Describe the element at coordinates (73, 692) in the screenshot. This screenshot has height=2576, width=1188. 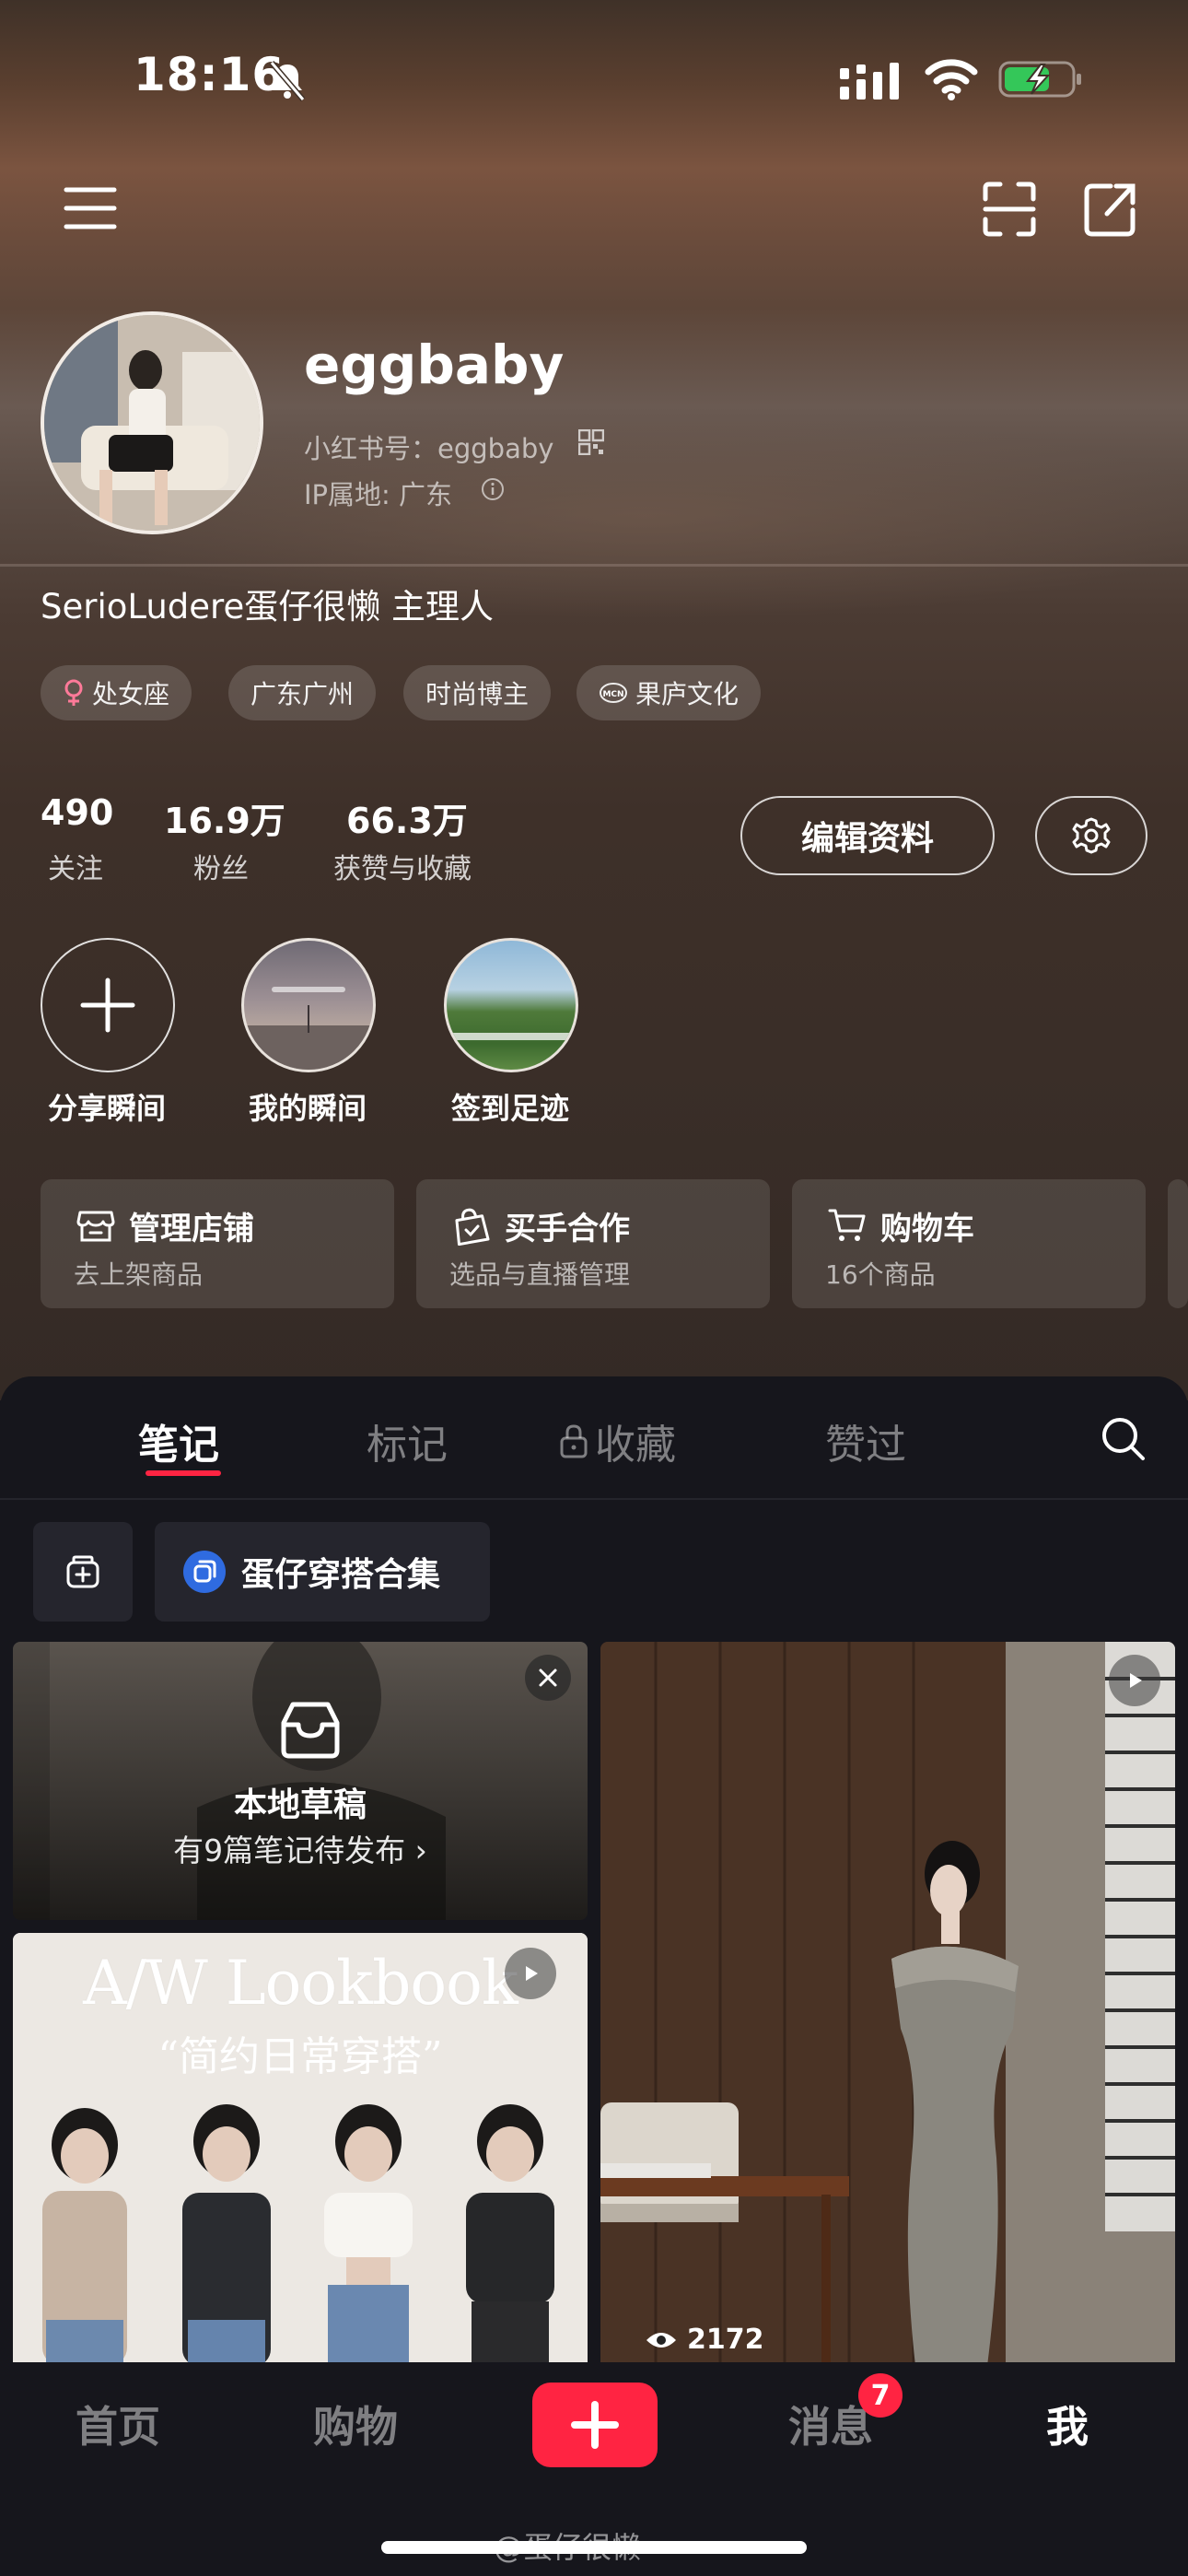
I see `female-icon` at that location.